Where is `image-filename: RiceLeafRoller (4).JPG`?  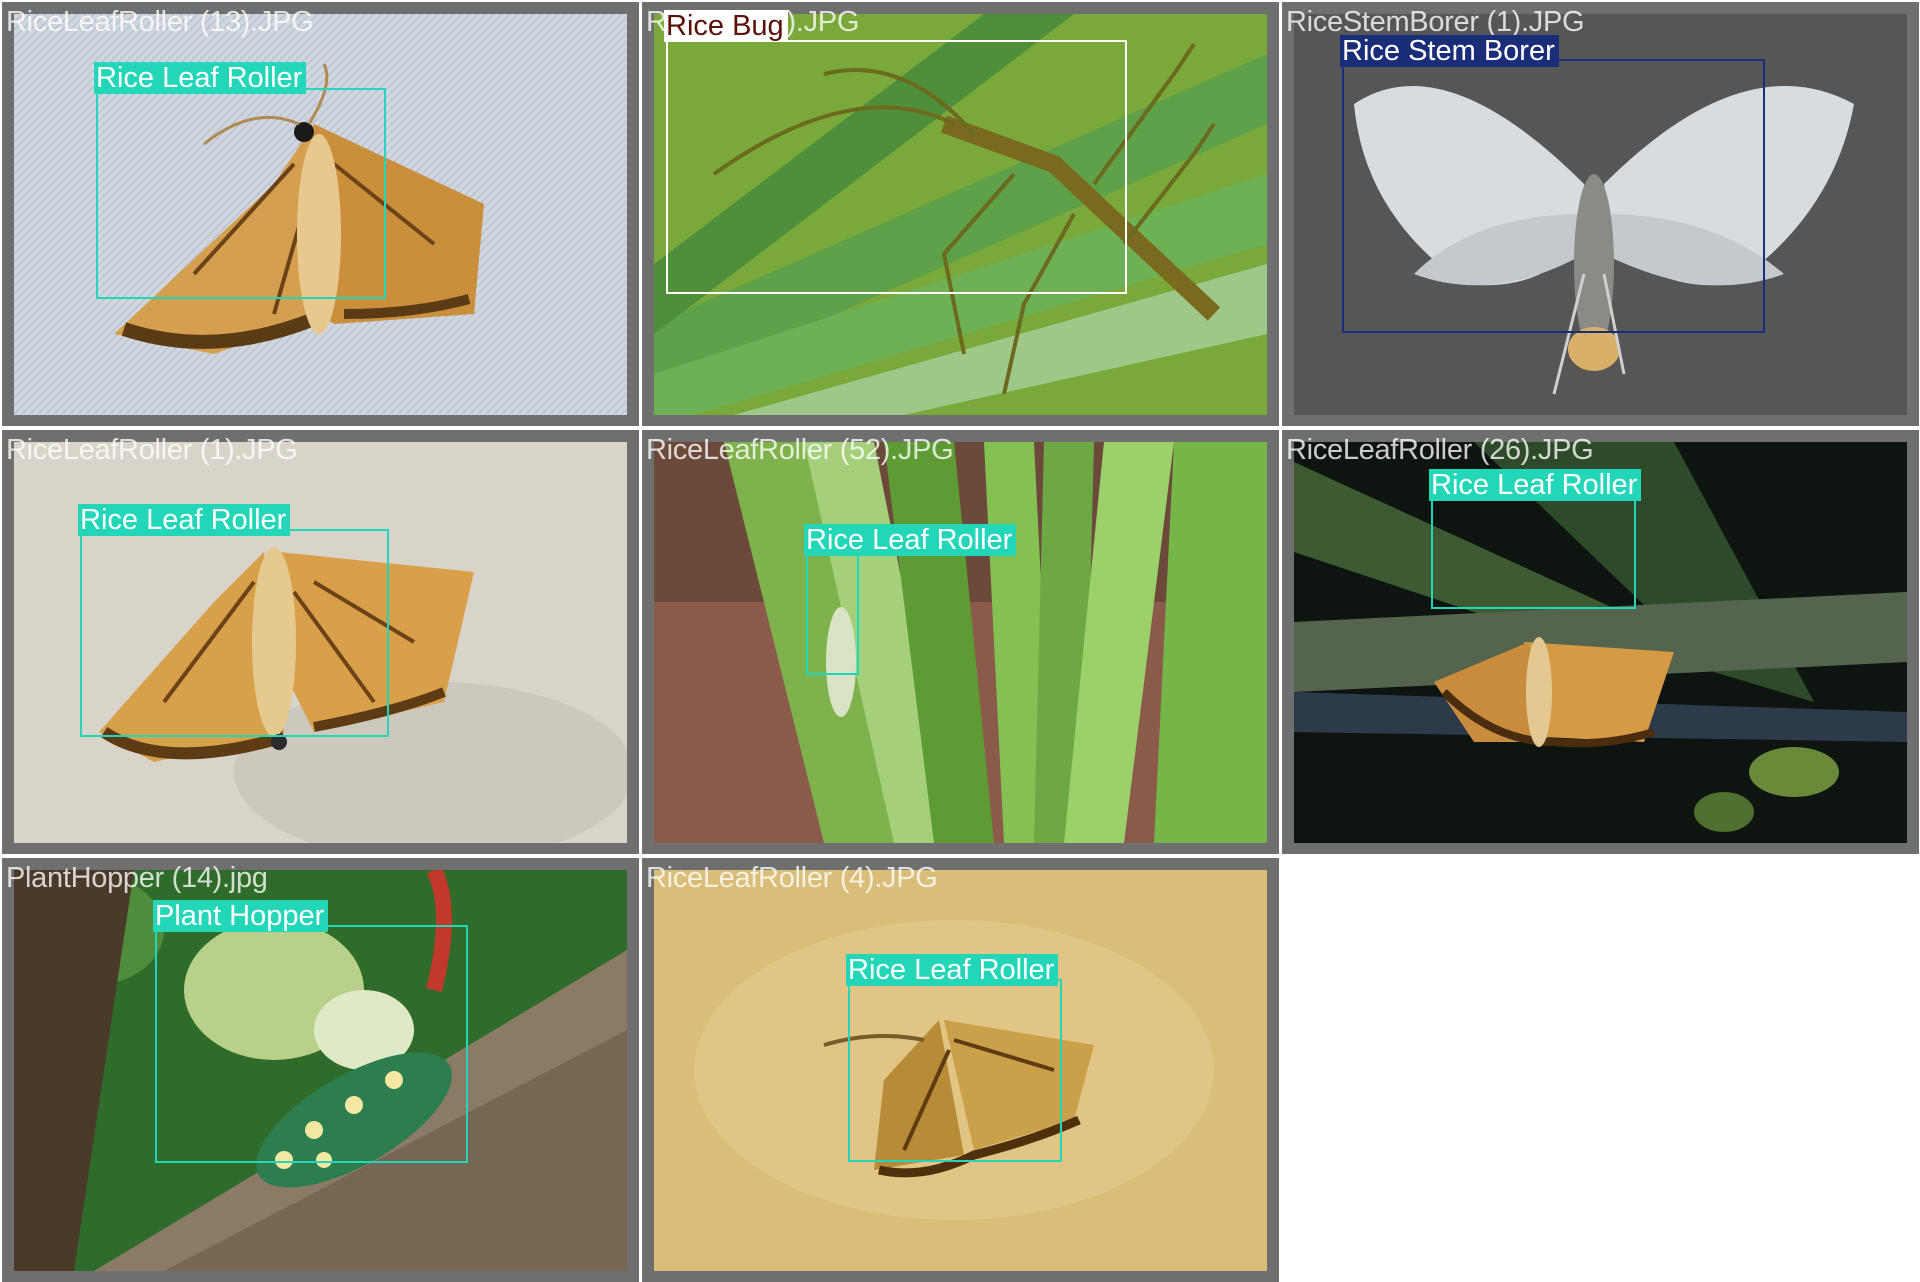 image-filename: RiceLeafRoller (4).JPG is located at coordinates (792, 878).